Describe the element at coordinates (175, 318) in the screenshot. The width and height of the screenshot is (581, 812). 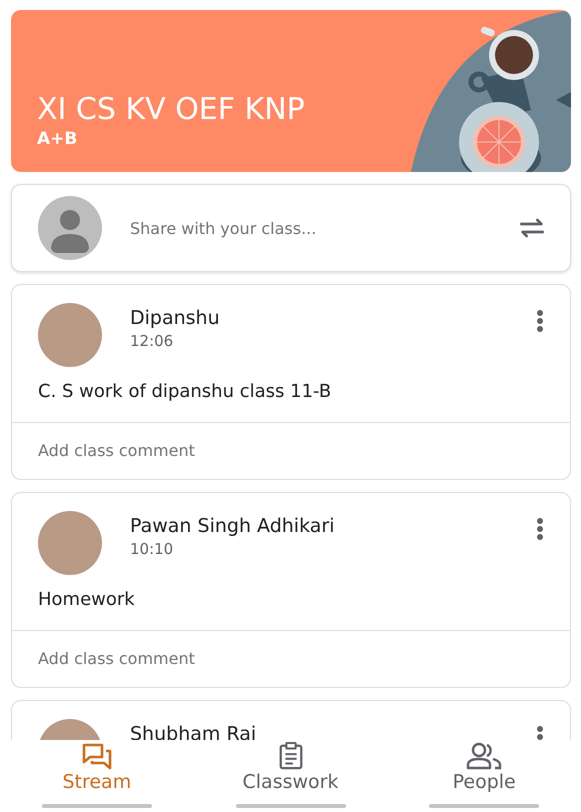
I see `author-name: Dipanshu` at that location.